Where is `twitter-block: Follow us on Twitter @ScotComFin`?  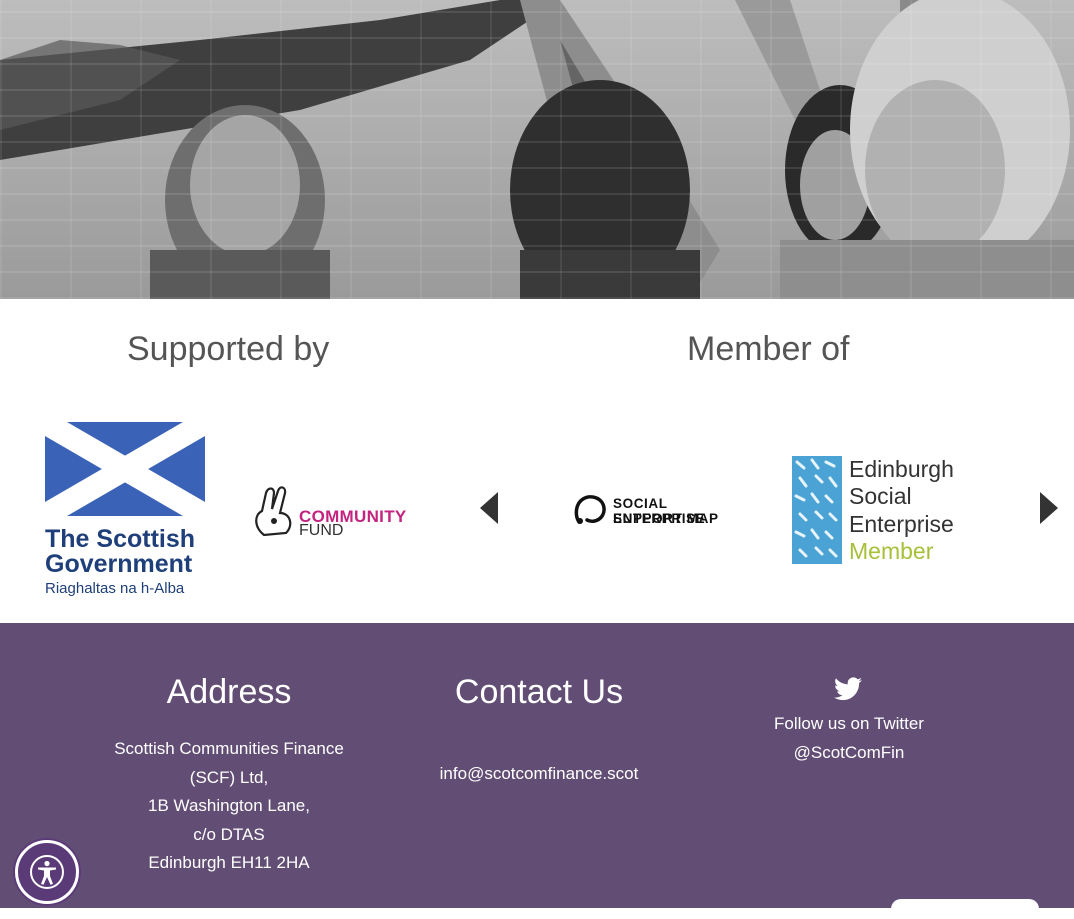 twitter-block: Follow us on Twitter @ScotComFin is located at coordinates (849, 738).